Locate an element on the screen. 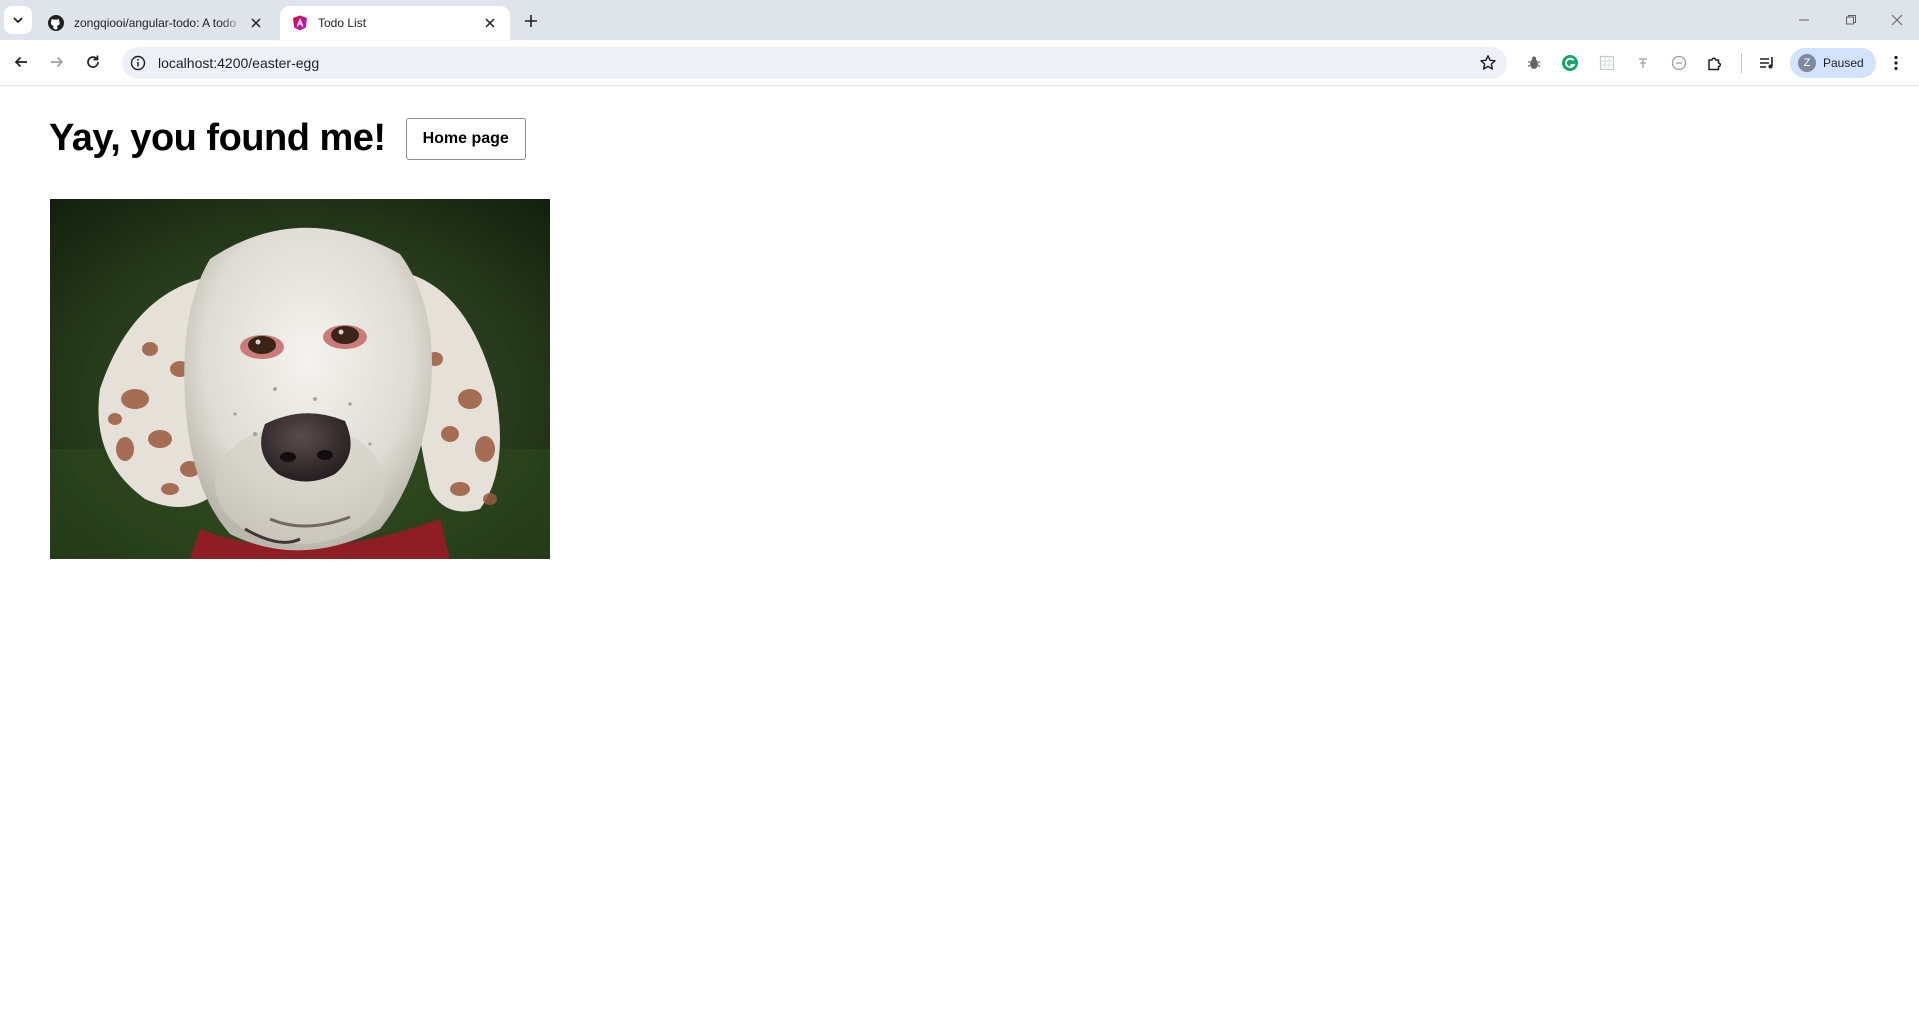  browser-toolbar: localhost:4200/easter-egg Z Paused is located at coordinates (959, 63).